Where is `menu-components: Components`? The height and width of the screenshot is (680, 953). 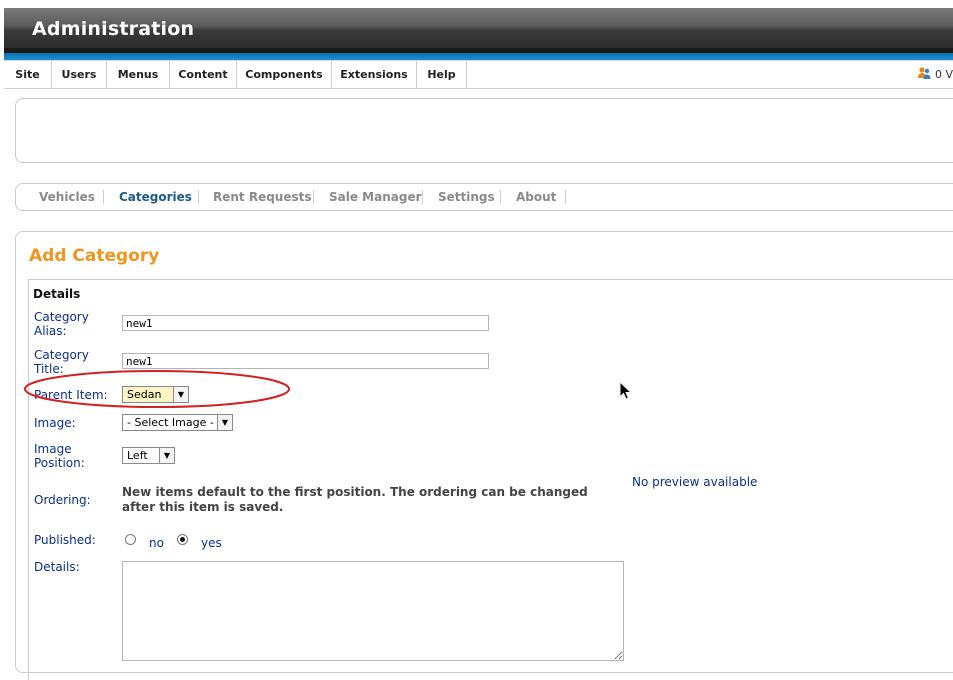 menu-components: Components is located at coordinates (284, 74).